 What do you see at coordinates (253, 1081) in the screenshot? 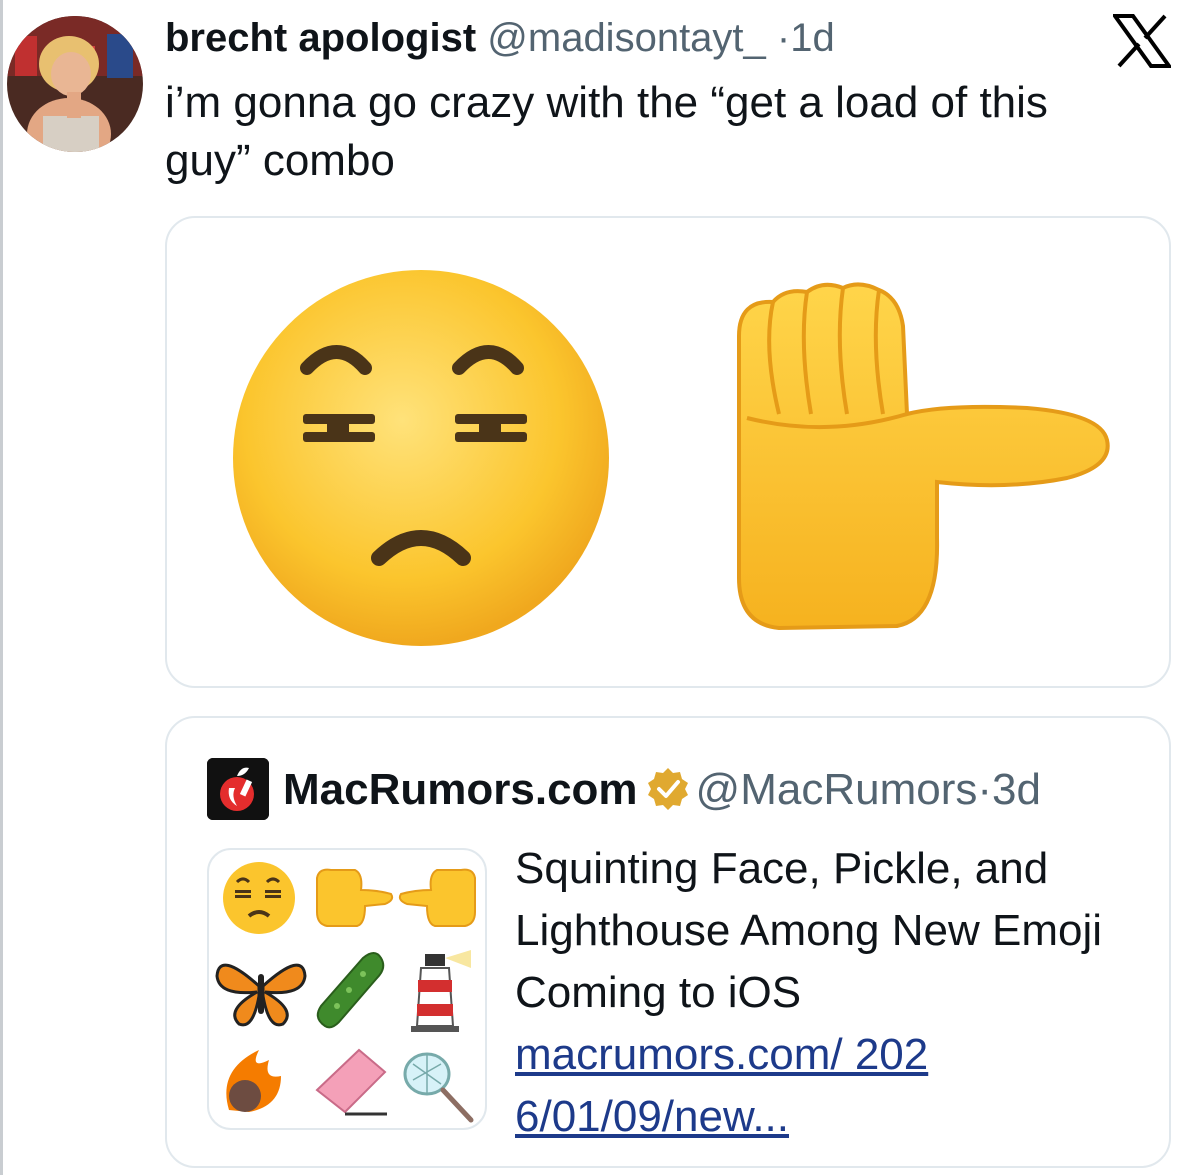
I see `meteor-mini-icon` at bounding box center [253, 1081].